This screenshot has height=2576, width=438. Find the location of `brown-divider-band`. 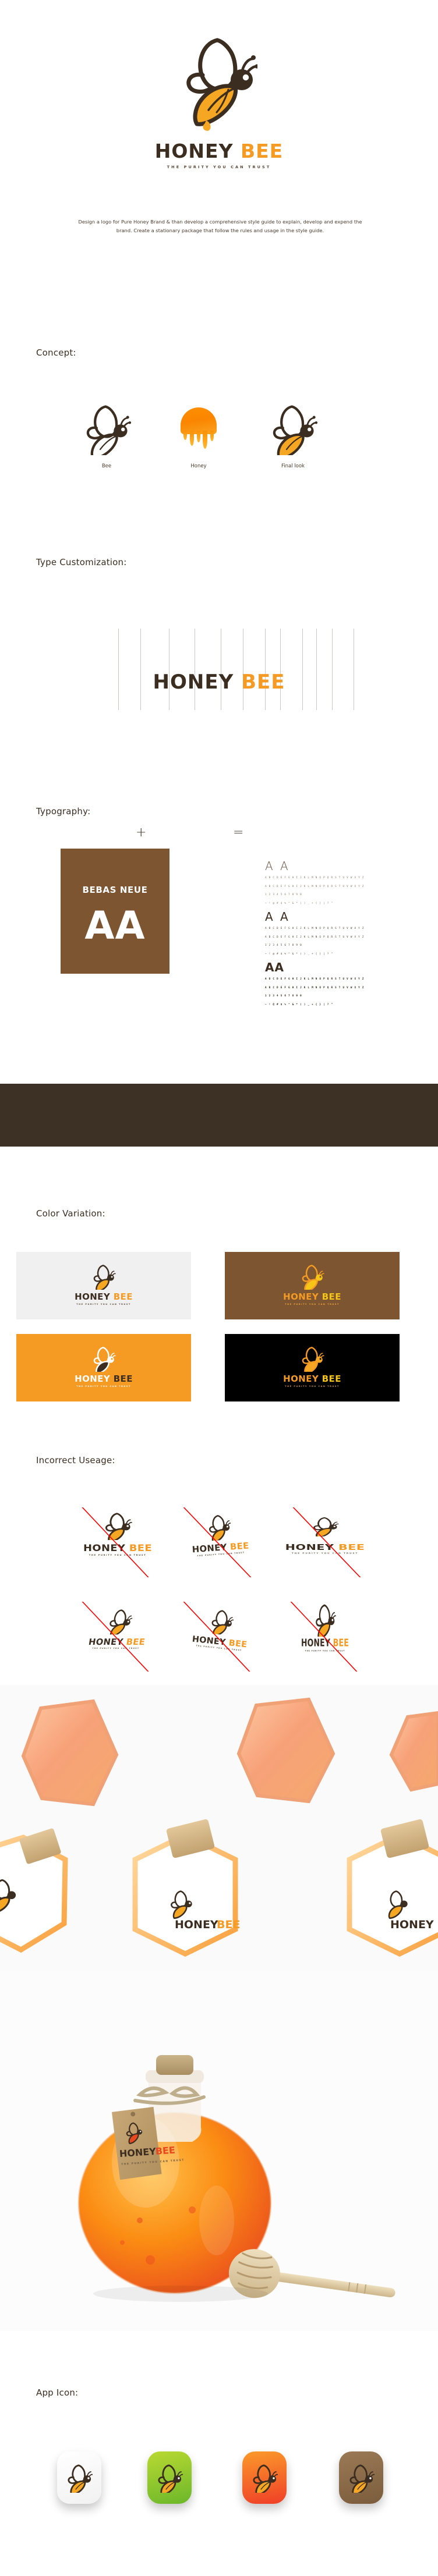

brown-divider-band is located at coordinates (219, 1116).